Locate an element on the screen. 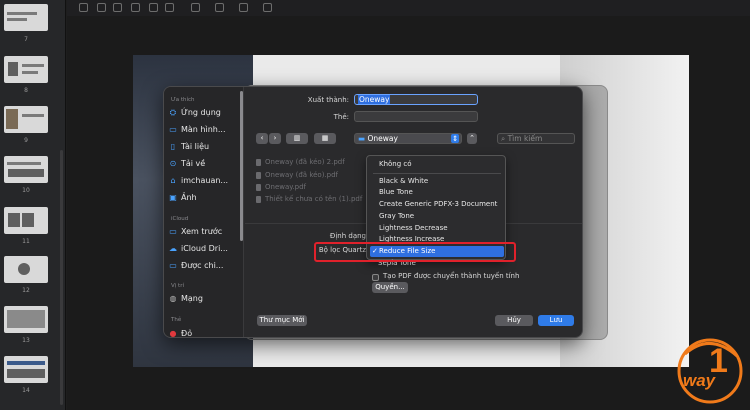  linearized-checkbox is located at coordinates (375, 277).